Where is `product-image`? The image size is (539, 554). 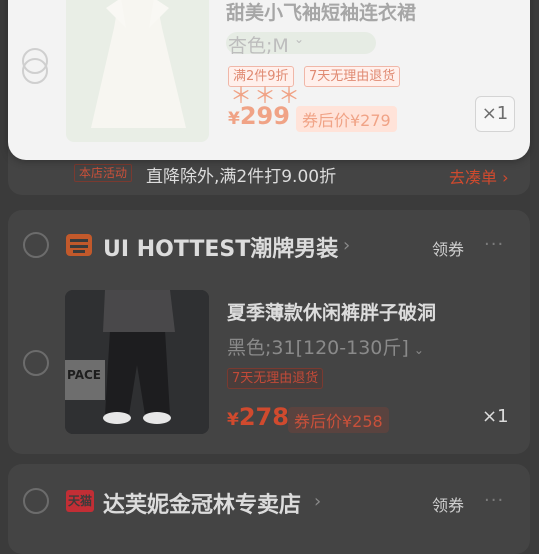
product-image is located at coordinates (137, 71).